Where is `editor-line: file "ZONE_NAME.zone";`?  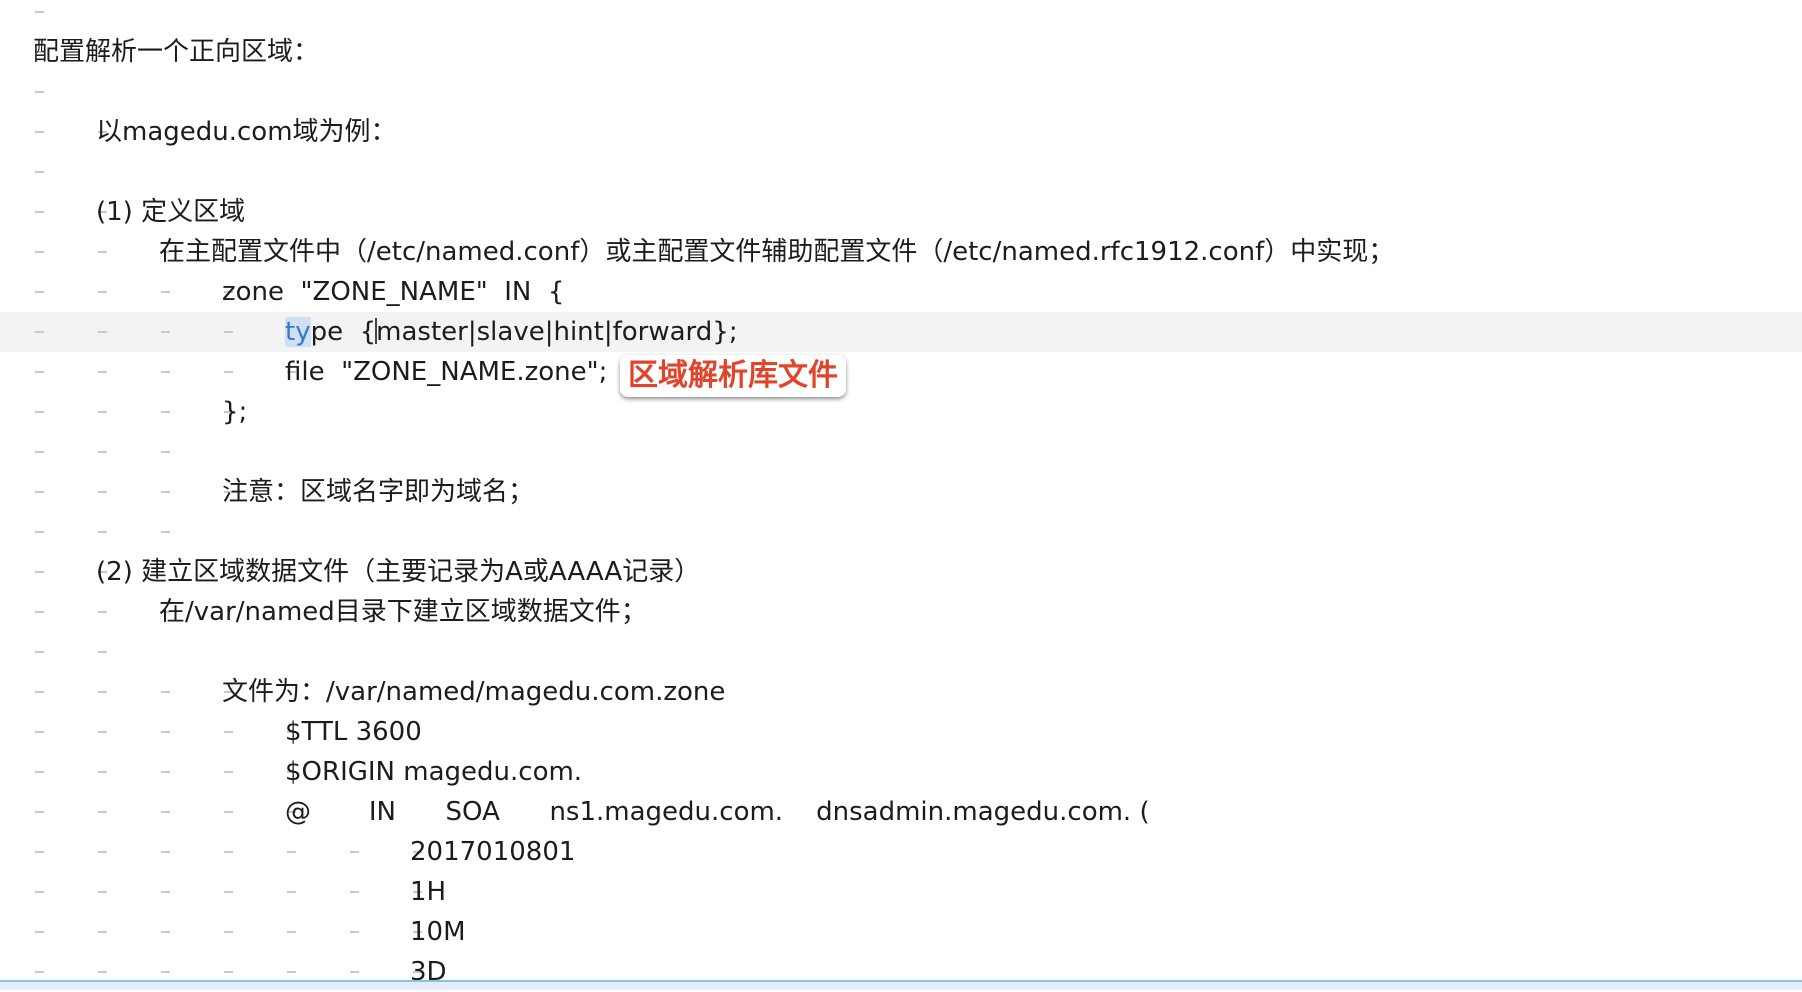 editor-line: file "ZONE_NAME.zone"; is located at coordinates (901, 372).